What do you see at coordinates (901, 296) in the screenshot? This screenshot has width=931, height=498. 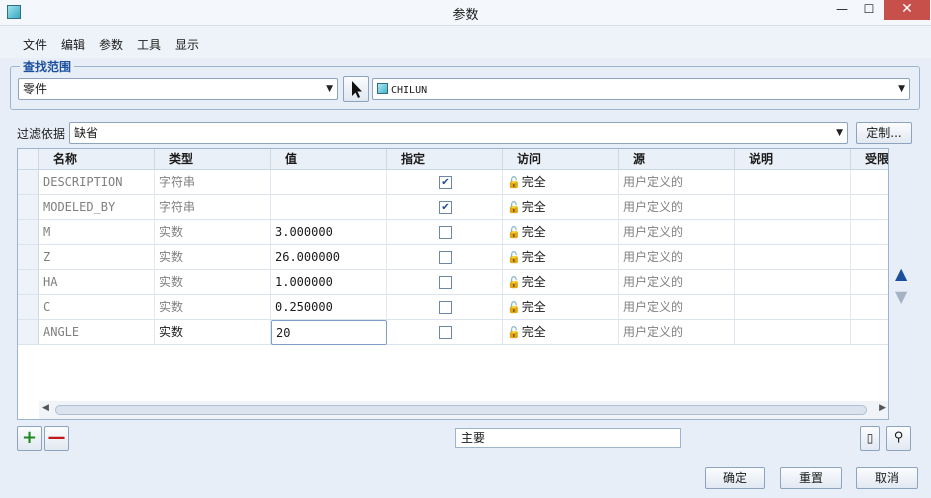 I see `move-down-icon: ▼` at bounding box center [901, 296].